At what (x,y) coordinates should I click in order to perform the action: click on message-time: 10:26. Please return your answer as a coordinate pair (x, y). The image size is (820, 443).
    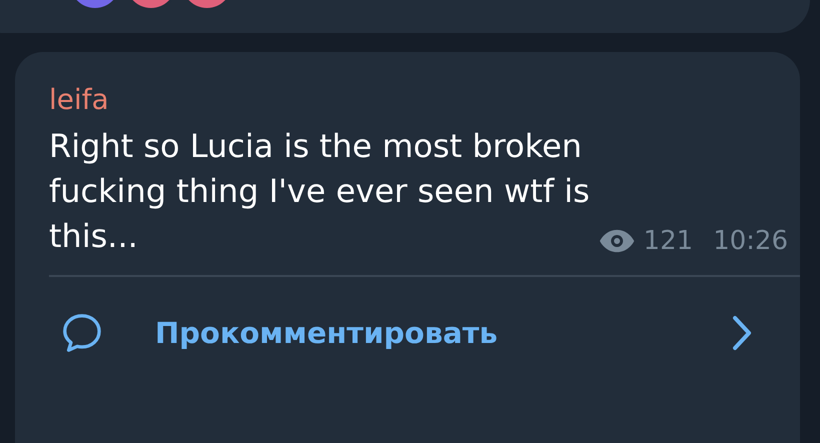
    Looking at the image, I should click on (750, 241).